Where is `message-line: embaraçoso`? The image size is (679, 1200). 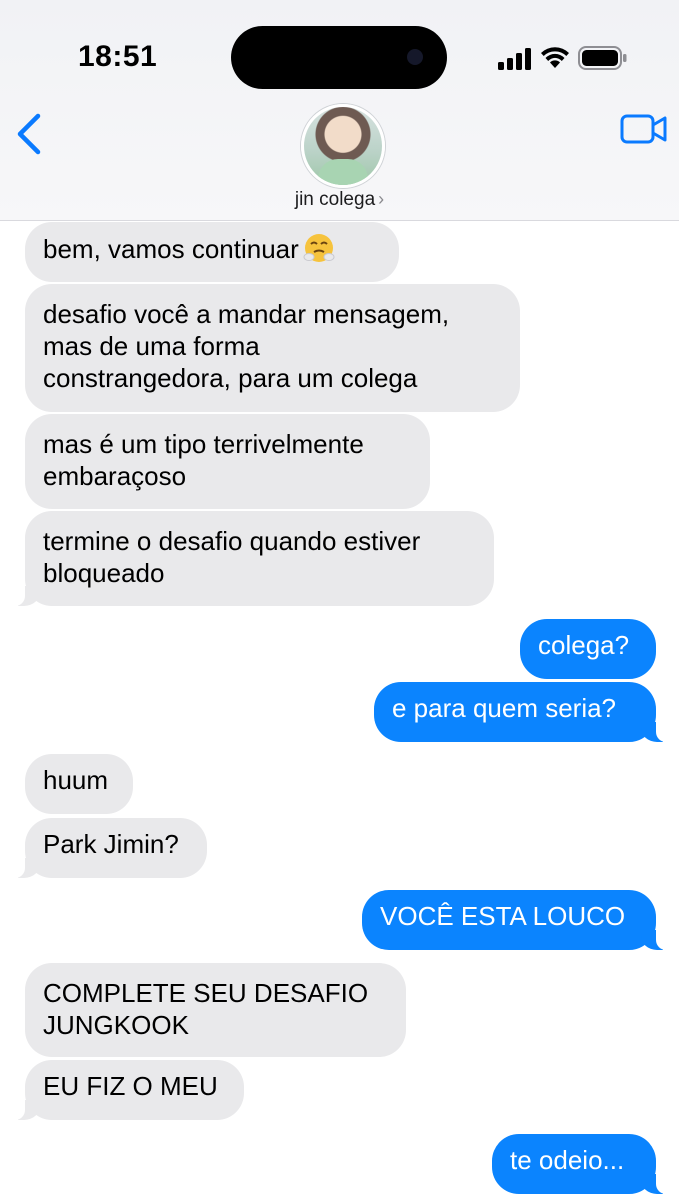
message-line: embaraçoso is located at coordinates (115, 476).